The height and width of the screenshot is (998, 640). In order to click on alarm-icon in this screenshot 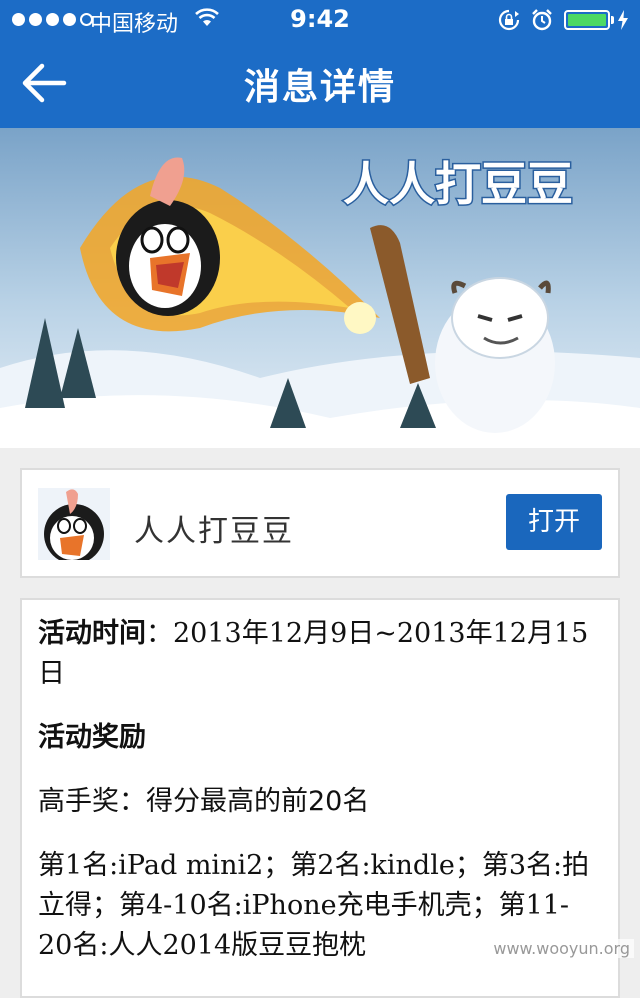, I will do `click(542, 20)`.